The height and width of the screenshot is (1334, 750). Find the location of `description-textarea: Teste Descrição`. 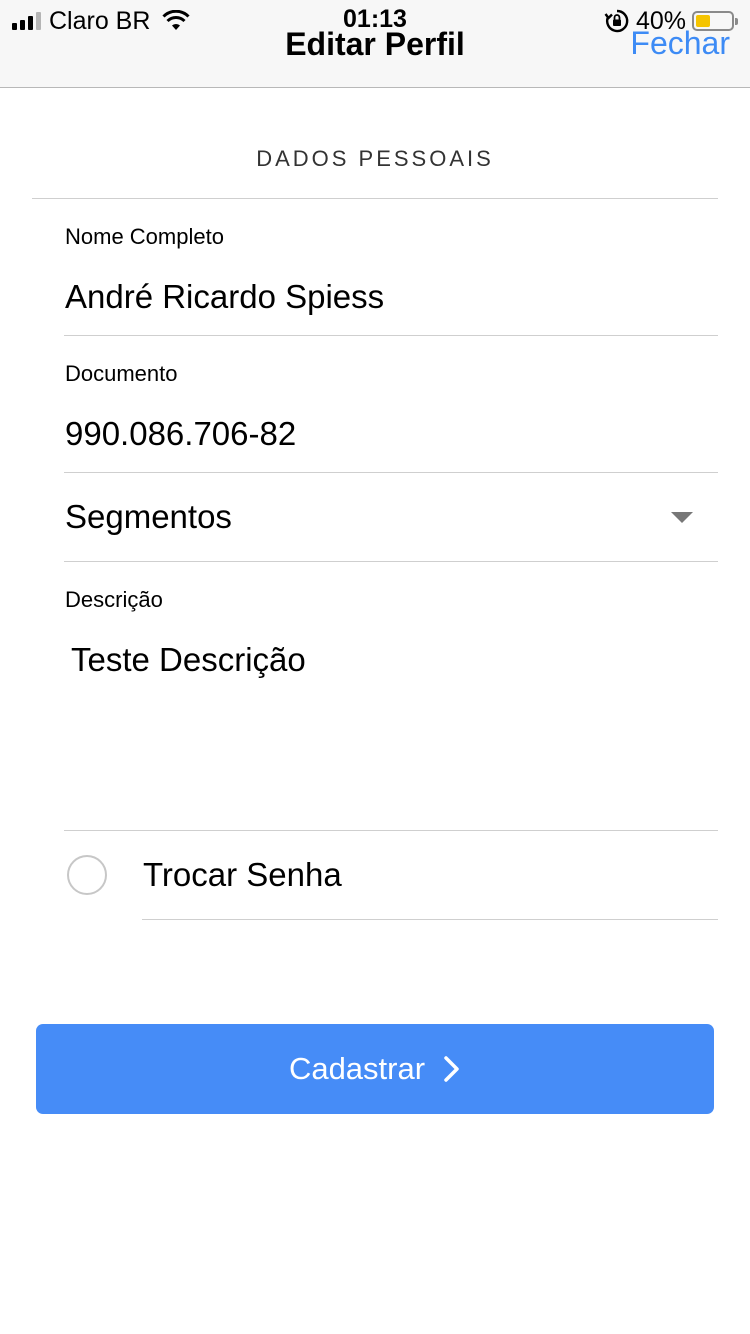

description-textarea: Teste Descrição is located at coordinates (188, 660).